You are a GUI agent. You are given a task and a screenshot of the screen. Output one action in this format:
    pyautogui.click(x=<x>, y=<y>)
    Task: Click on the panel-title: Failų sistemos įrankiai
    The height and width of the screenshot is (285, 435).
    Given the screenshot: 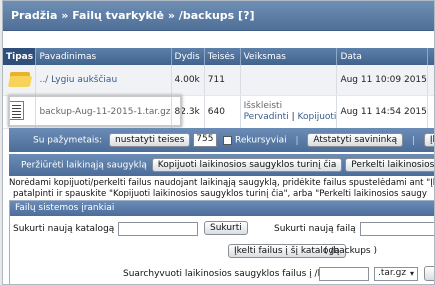 What is the action you would take?
    pyautogui.click(x=222, y=208)
    